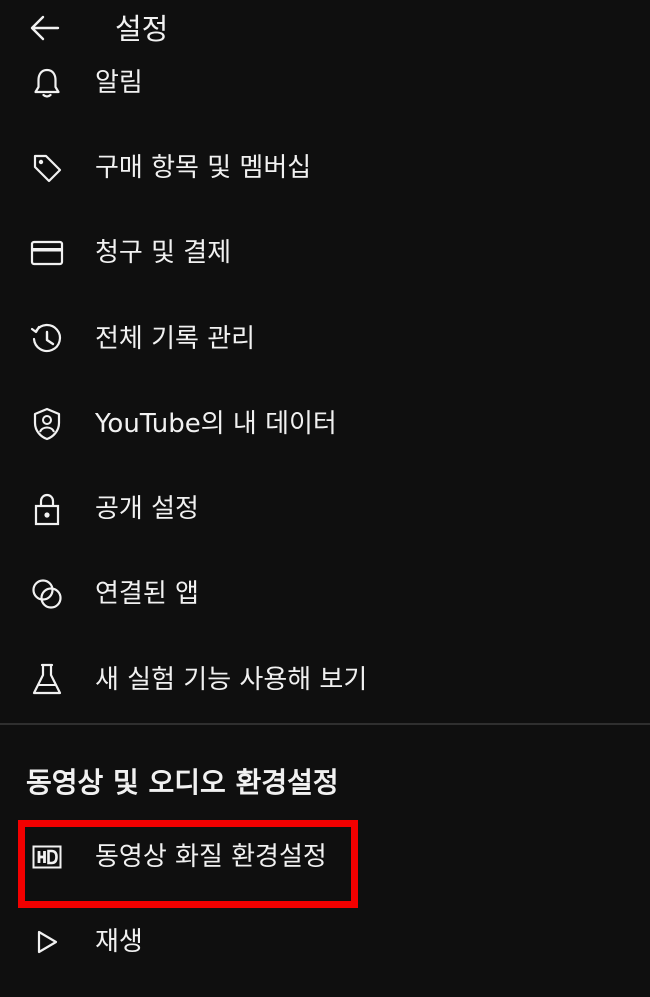 The image size is (650, 997). Describe the element at coordinates (47, 594) in the screenshot. I see `linked-circles-icon` at that location.